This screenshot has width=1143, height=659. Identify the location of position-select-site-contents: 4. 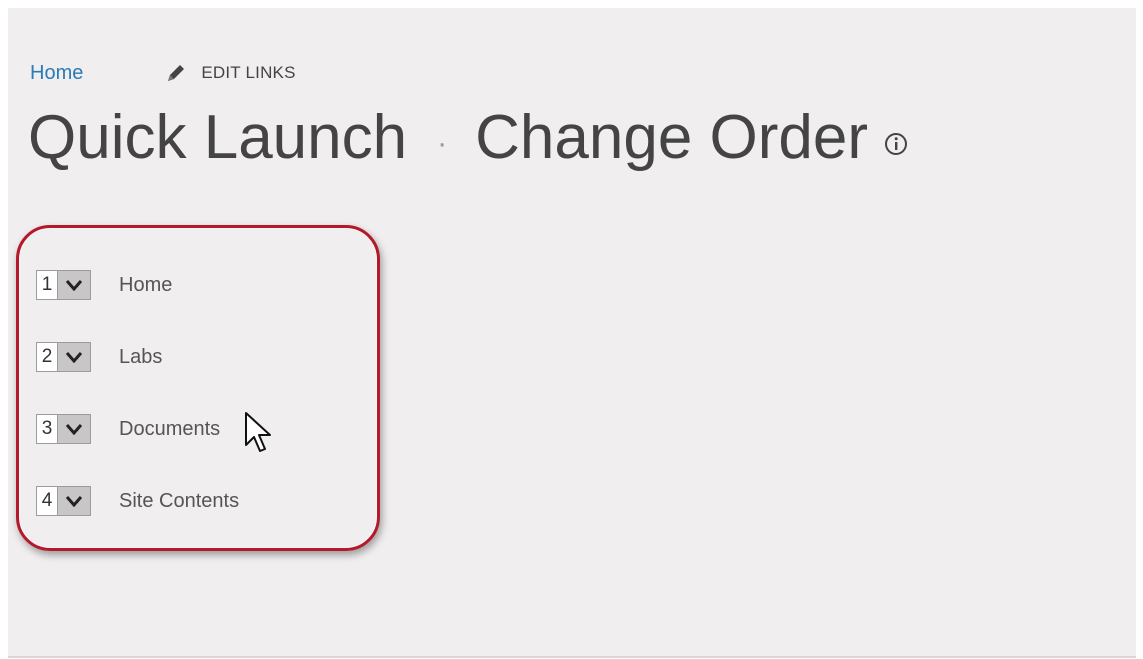
(63, 501).